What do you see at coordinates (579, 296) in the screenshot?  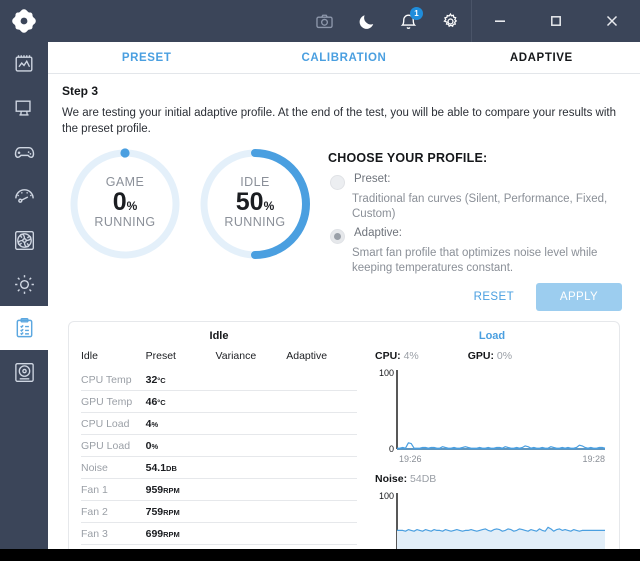 I see `apply-button: APPLY` at bounding box center [579, 296].